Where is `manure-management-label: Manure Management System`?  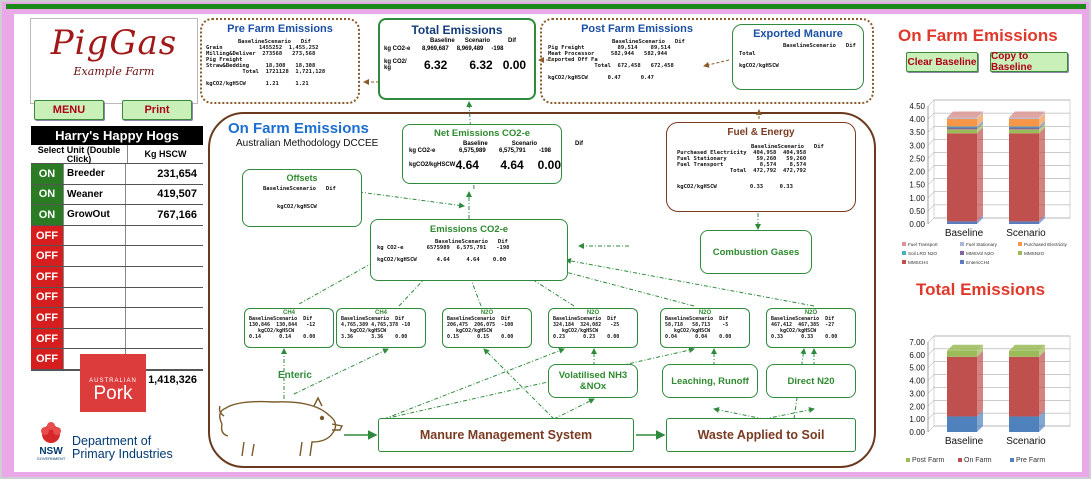 manure-management-label: Manure Management System is located at coordinates (506, 435).